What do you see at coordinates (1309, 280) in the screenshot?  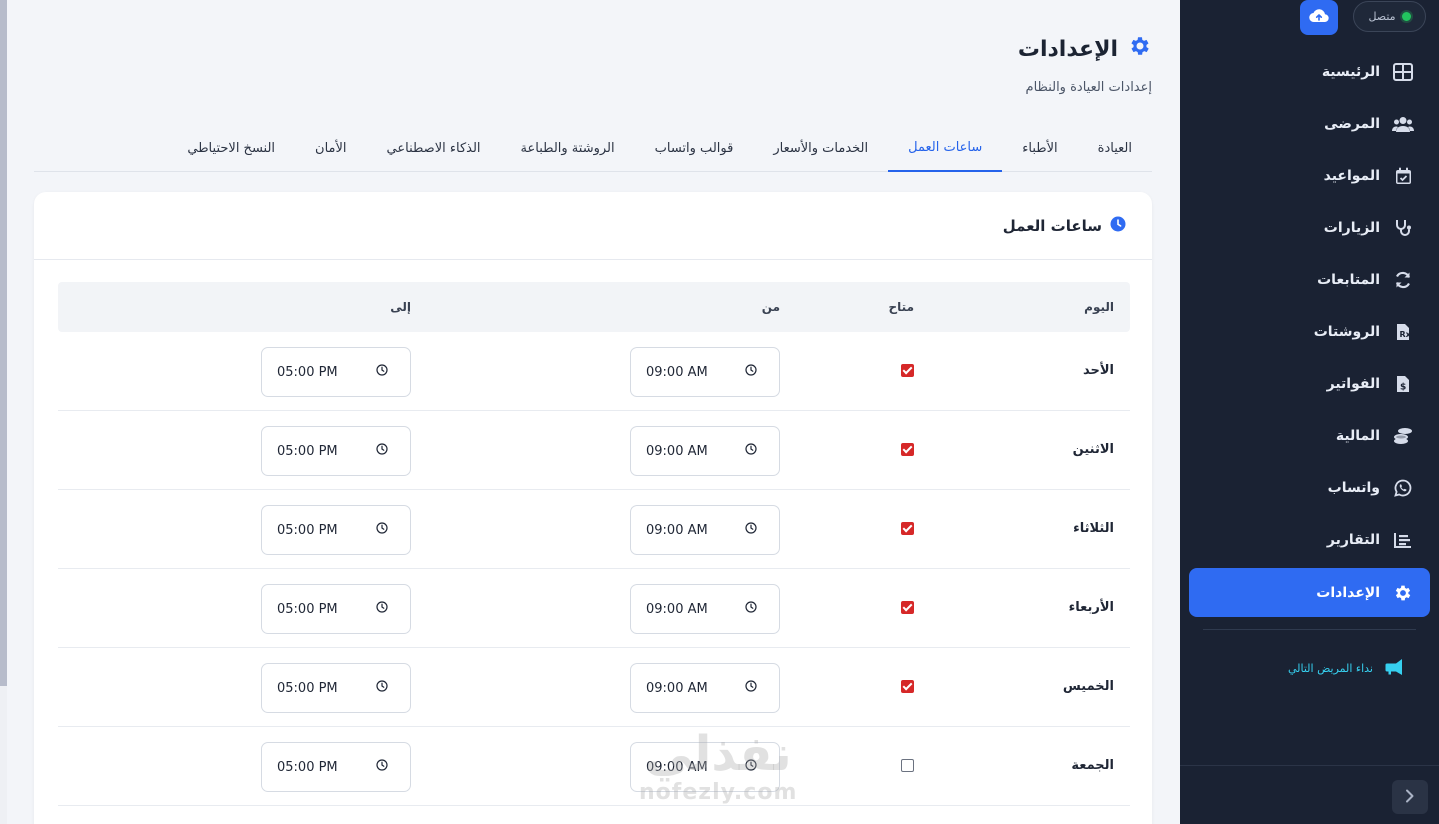 I see `sidebar-item-followups: المتابعات` at bounding box center [1309, 280].